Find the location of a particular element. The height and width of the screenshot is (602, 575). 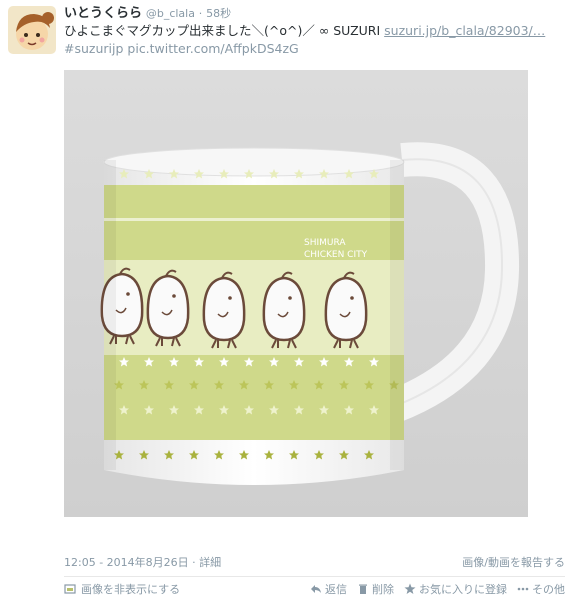

star-icon is located at coordinates (410, 589).